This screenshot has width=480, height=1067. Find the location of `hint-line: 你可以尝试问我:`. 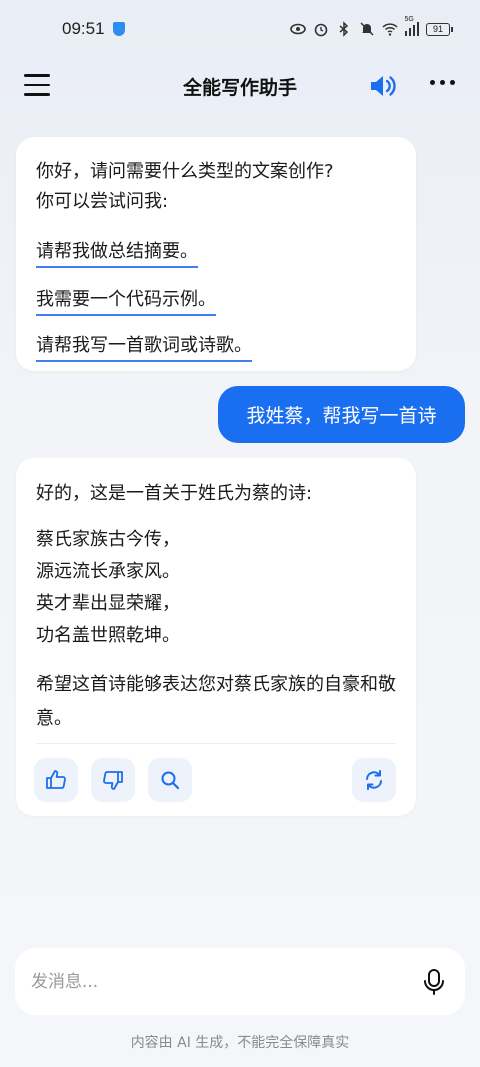

hint-line: 你可以尝试问我: is located at coordinates (102, 201).